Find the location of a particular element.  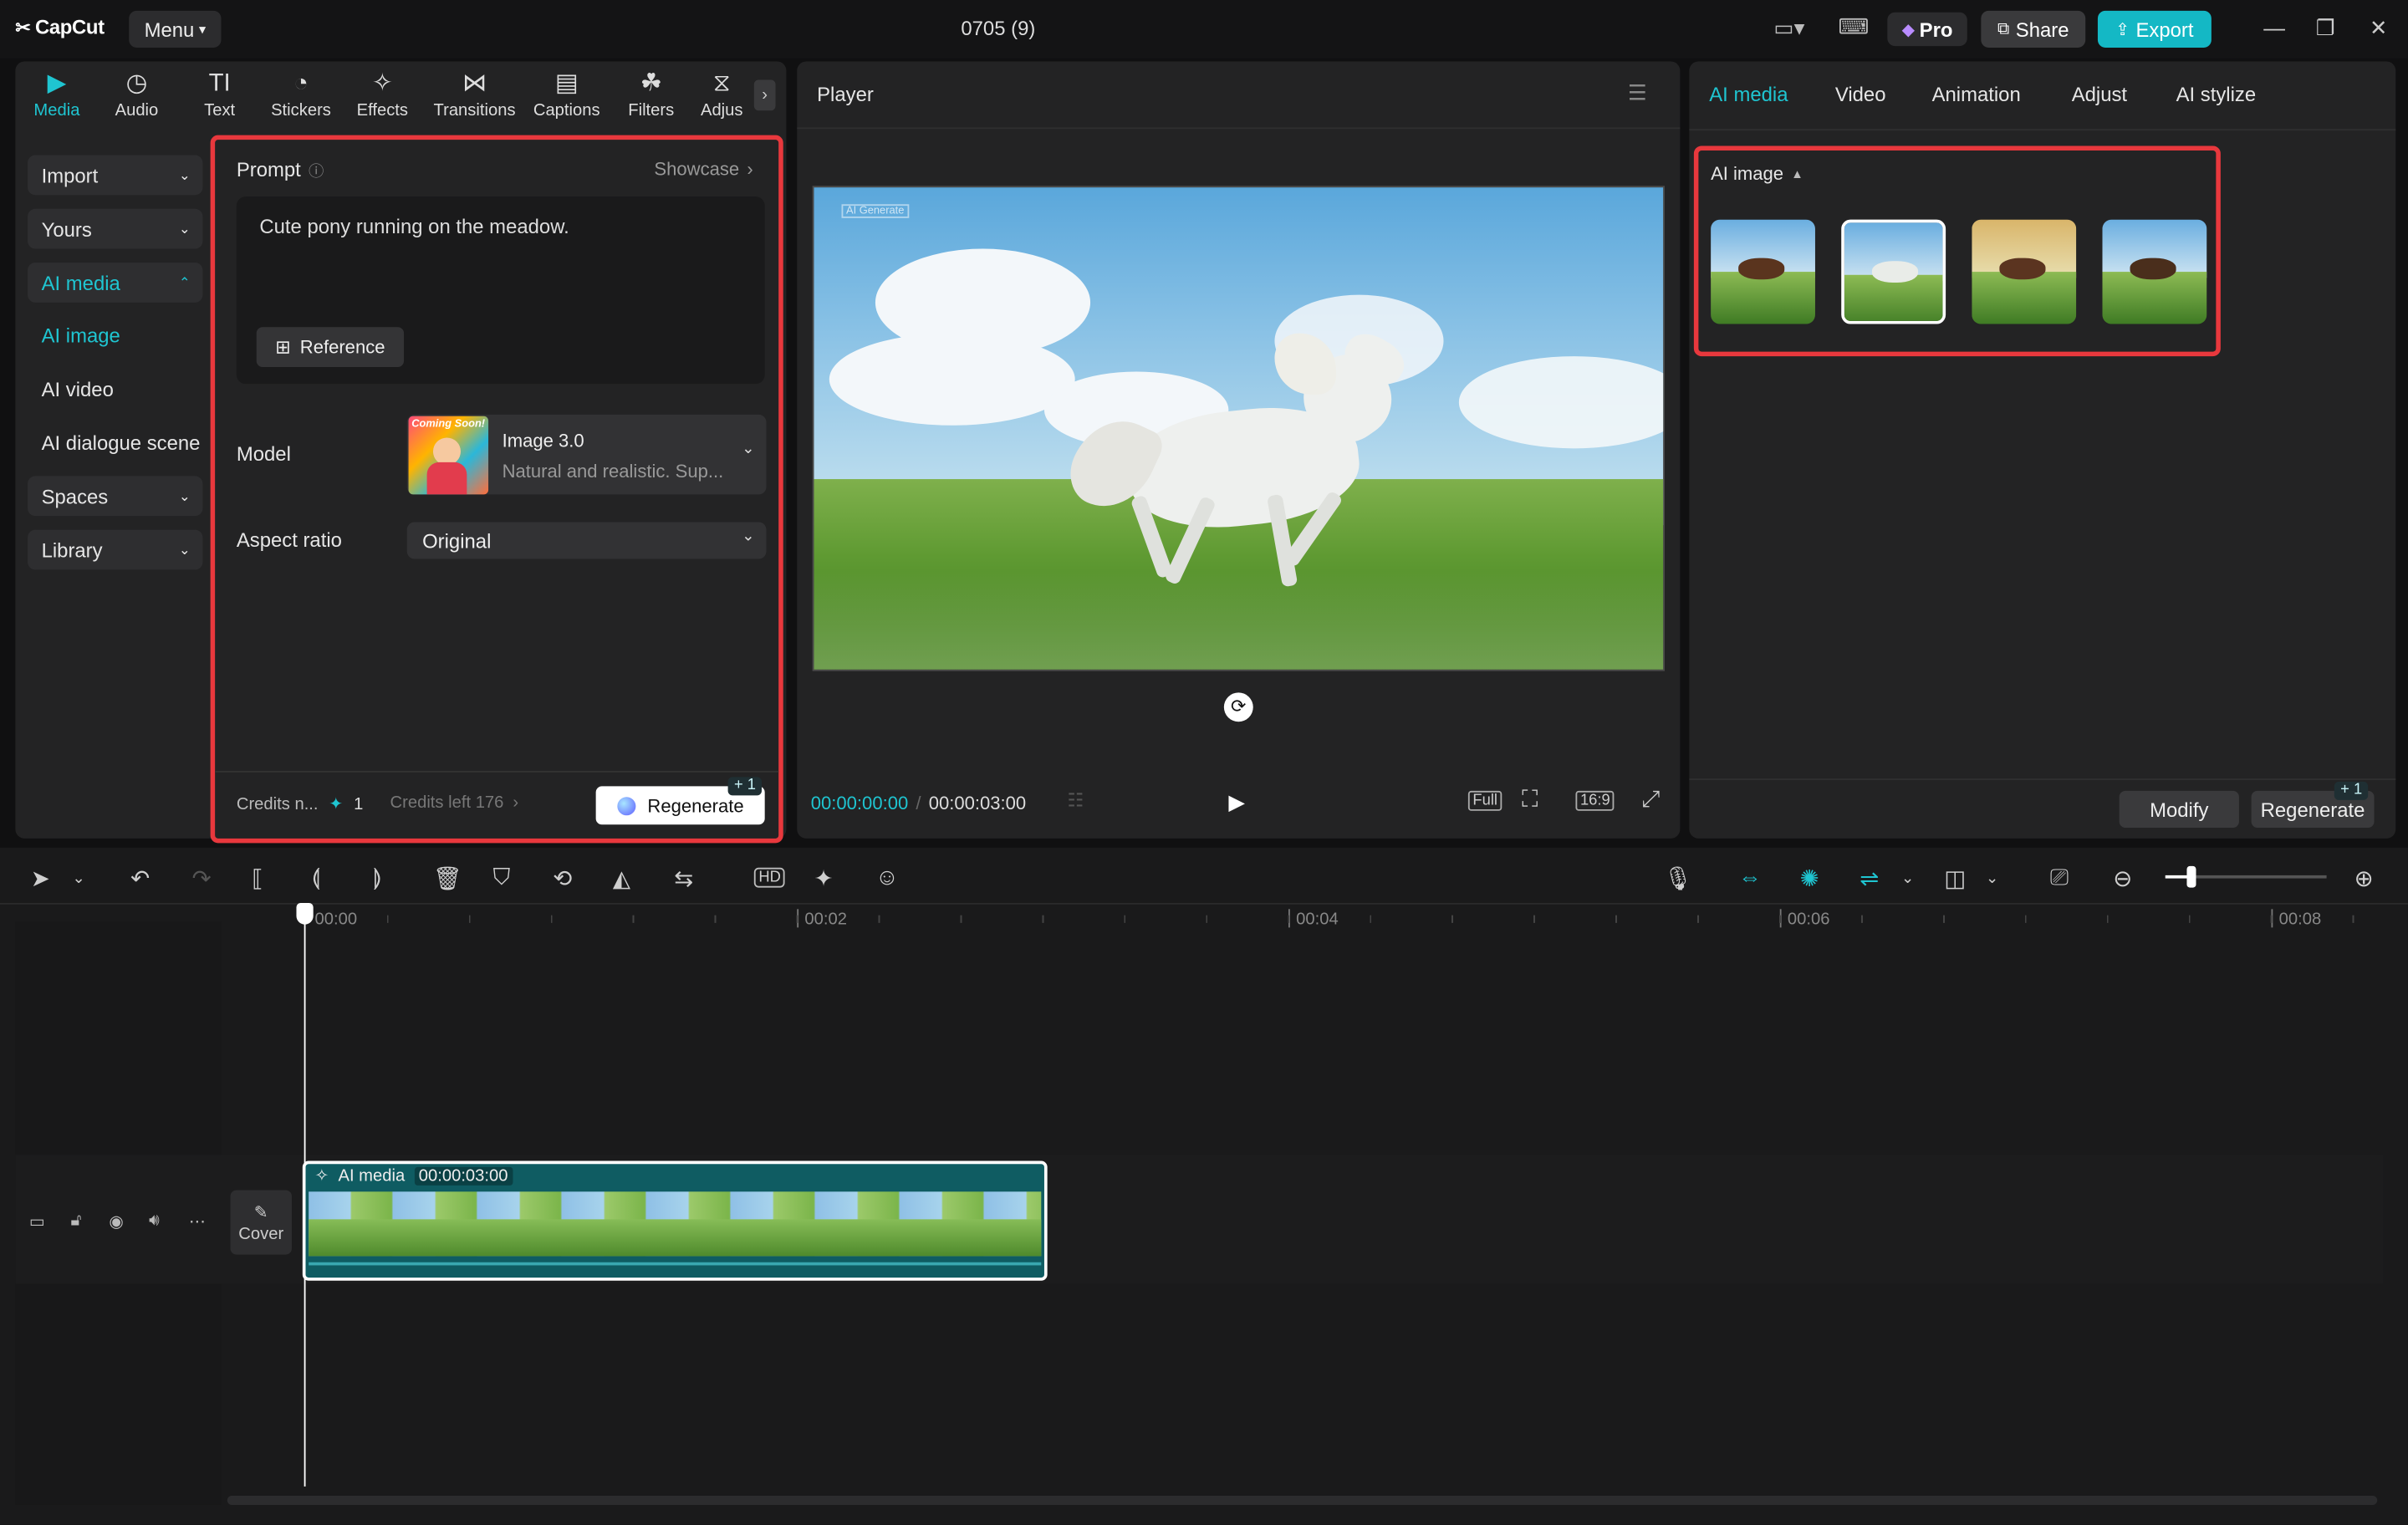

sidebar-item-yours: Yours⌄ is located at coordinates (115, 229).